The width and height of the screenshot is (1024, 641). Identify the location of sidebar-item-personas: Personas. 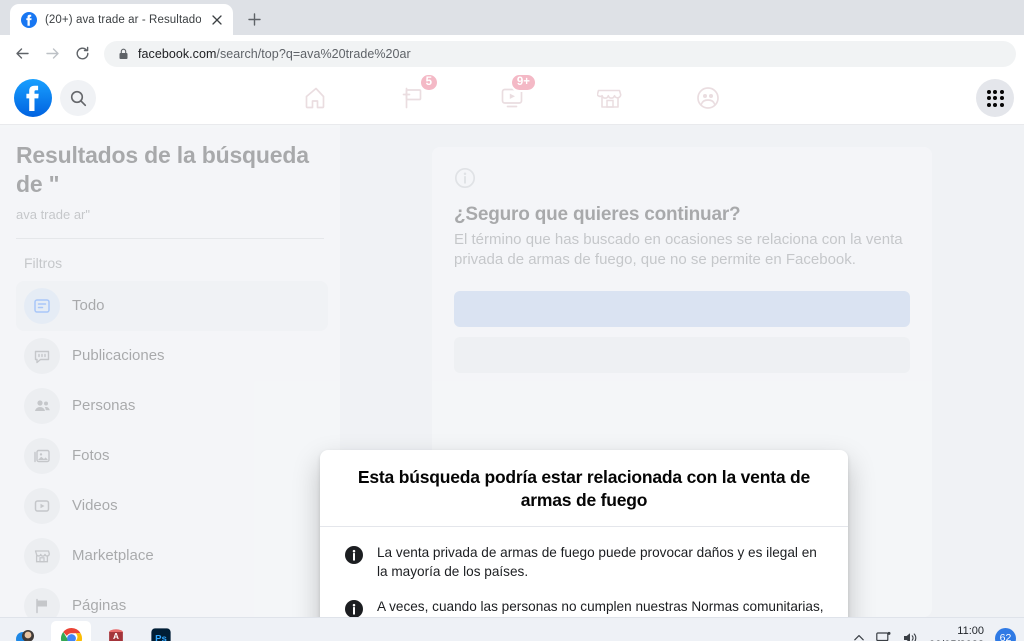
(172, 406).